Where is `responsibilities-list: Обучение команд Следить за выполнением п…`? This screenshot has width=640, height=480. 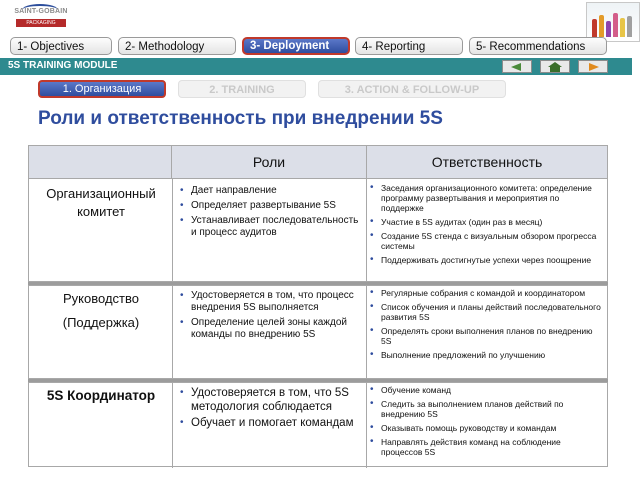 responsibilities-list: Обучение команд Следить за выполнением п… is located at coordinates (485, 423).